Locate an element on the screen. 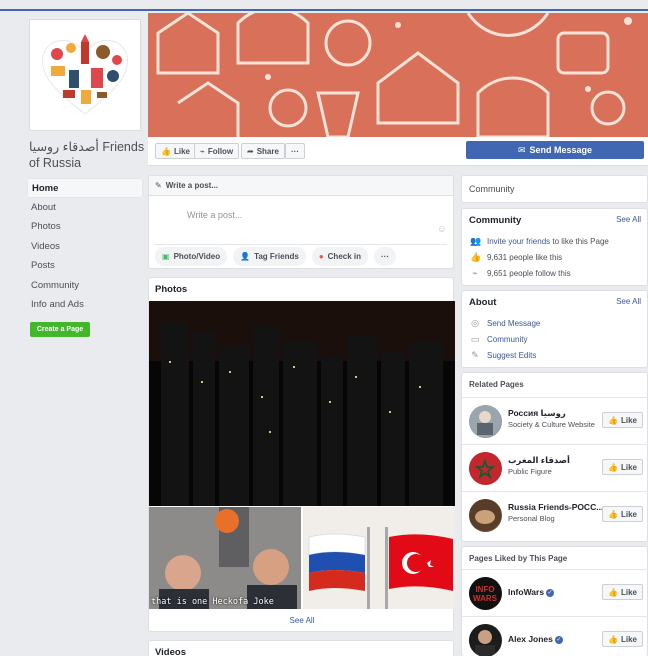 This screenshot has height=656, width=648. top-bar is located at coordinates (324, 5).